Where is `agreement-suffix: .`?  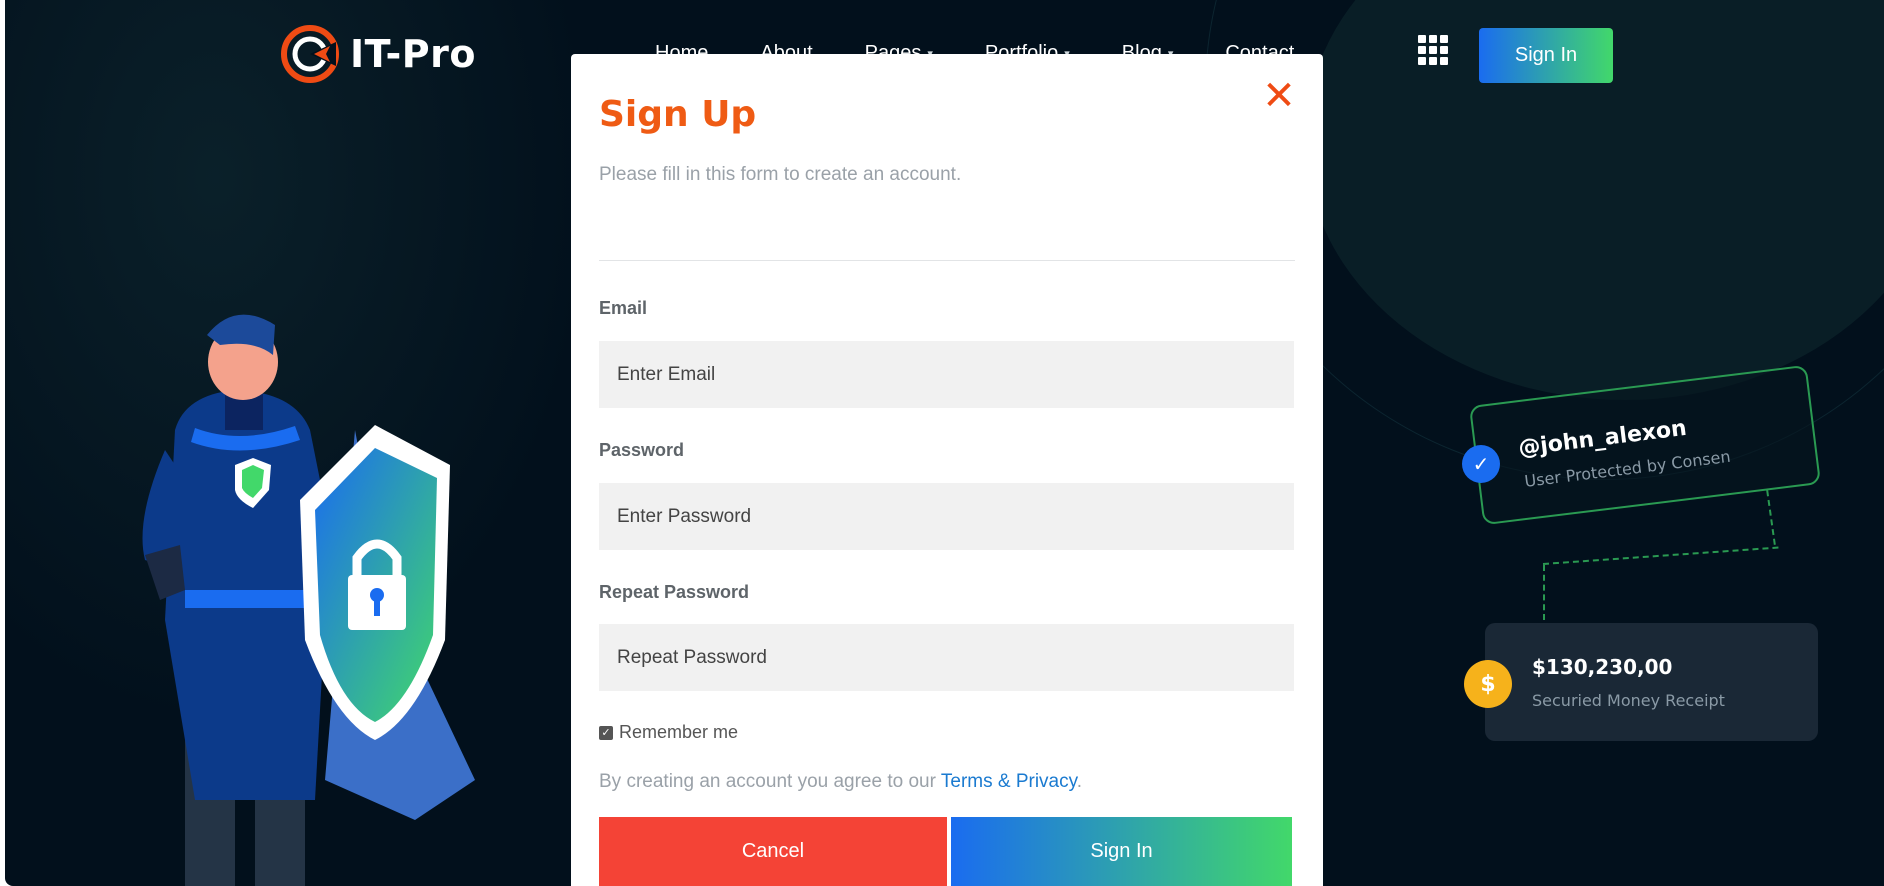 agreement-suffix: . is located at coordinates (1079, 781).